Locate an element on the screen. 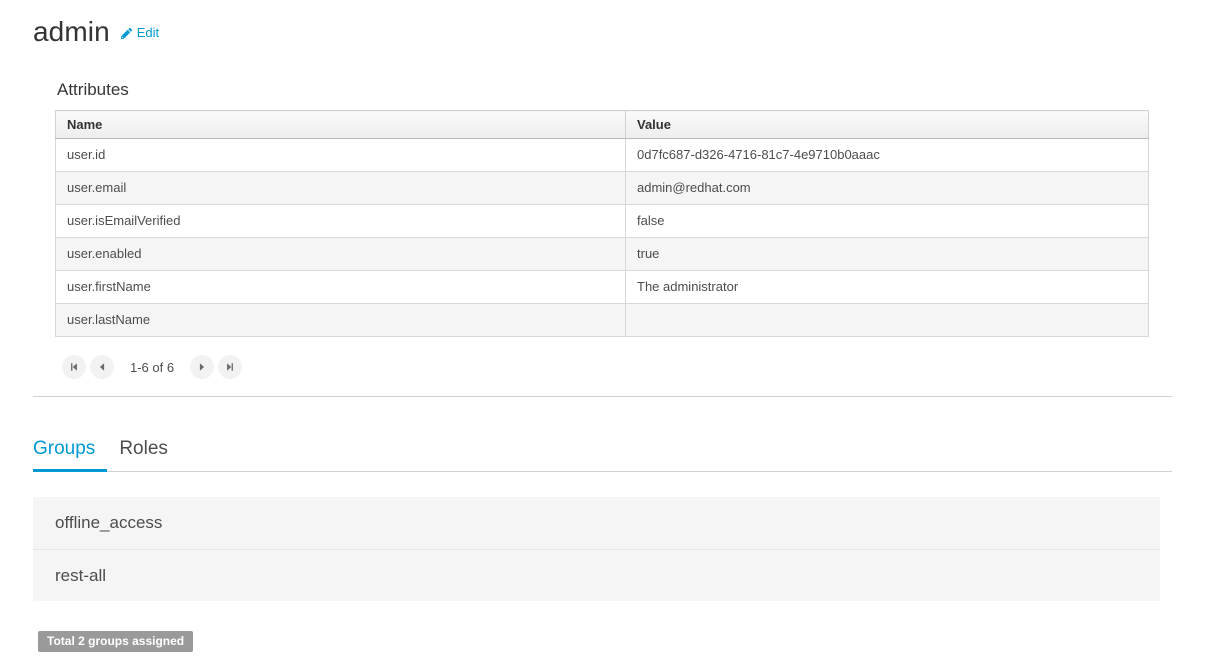 The width and height of the screenshot is (1219, 663). page-header: admin Edit is located at coordinates (96, 32).